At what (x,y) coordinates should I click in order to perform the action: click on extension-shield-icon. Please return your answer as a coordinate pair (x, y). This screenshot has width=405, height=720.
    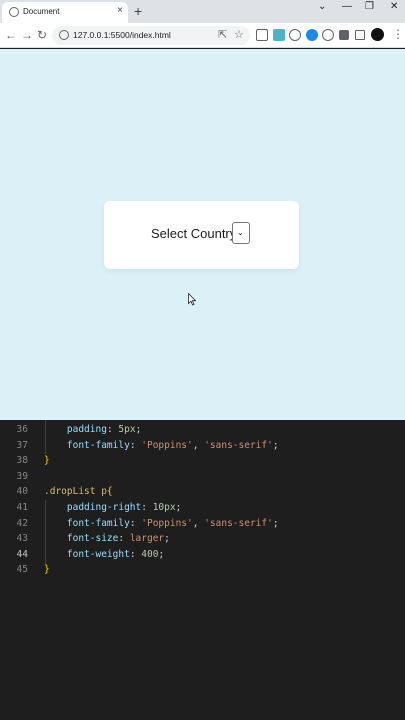
    Looking at the image, I should click on (279, 35).